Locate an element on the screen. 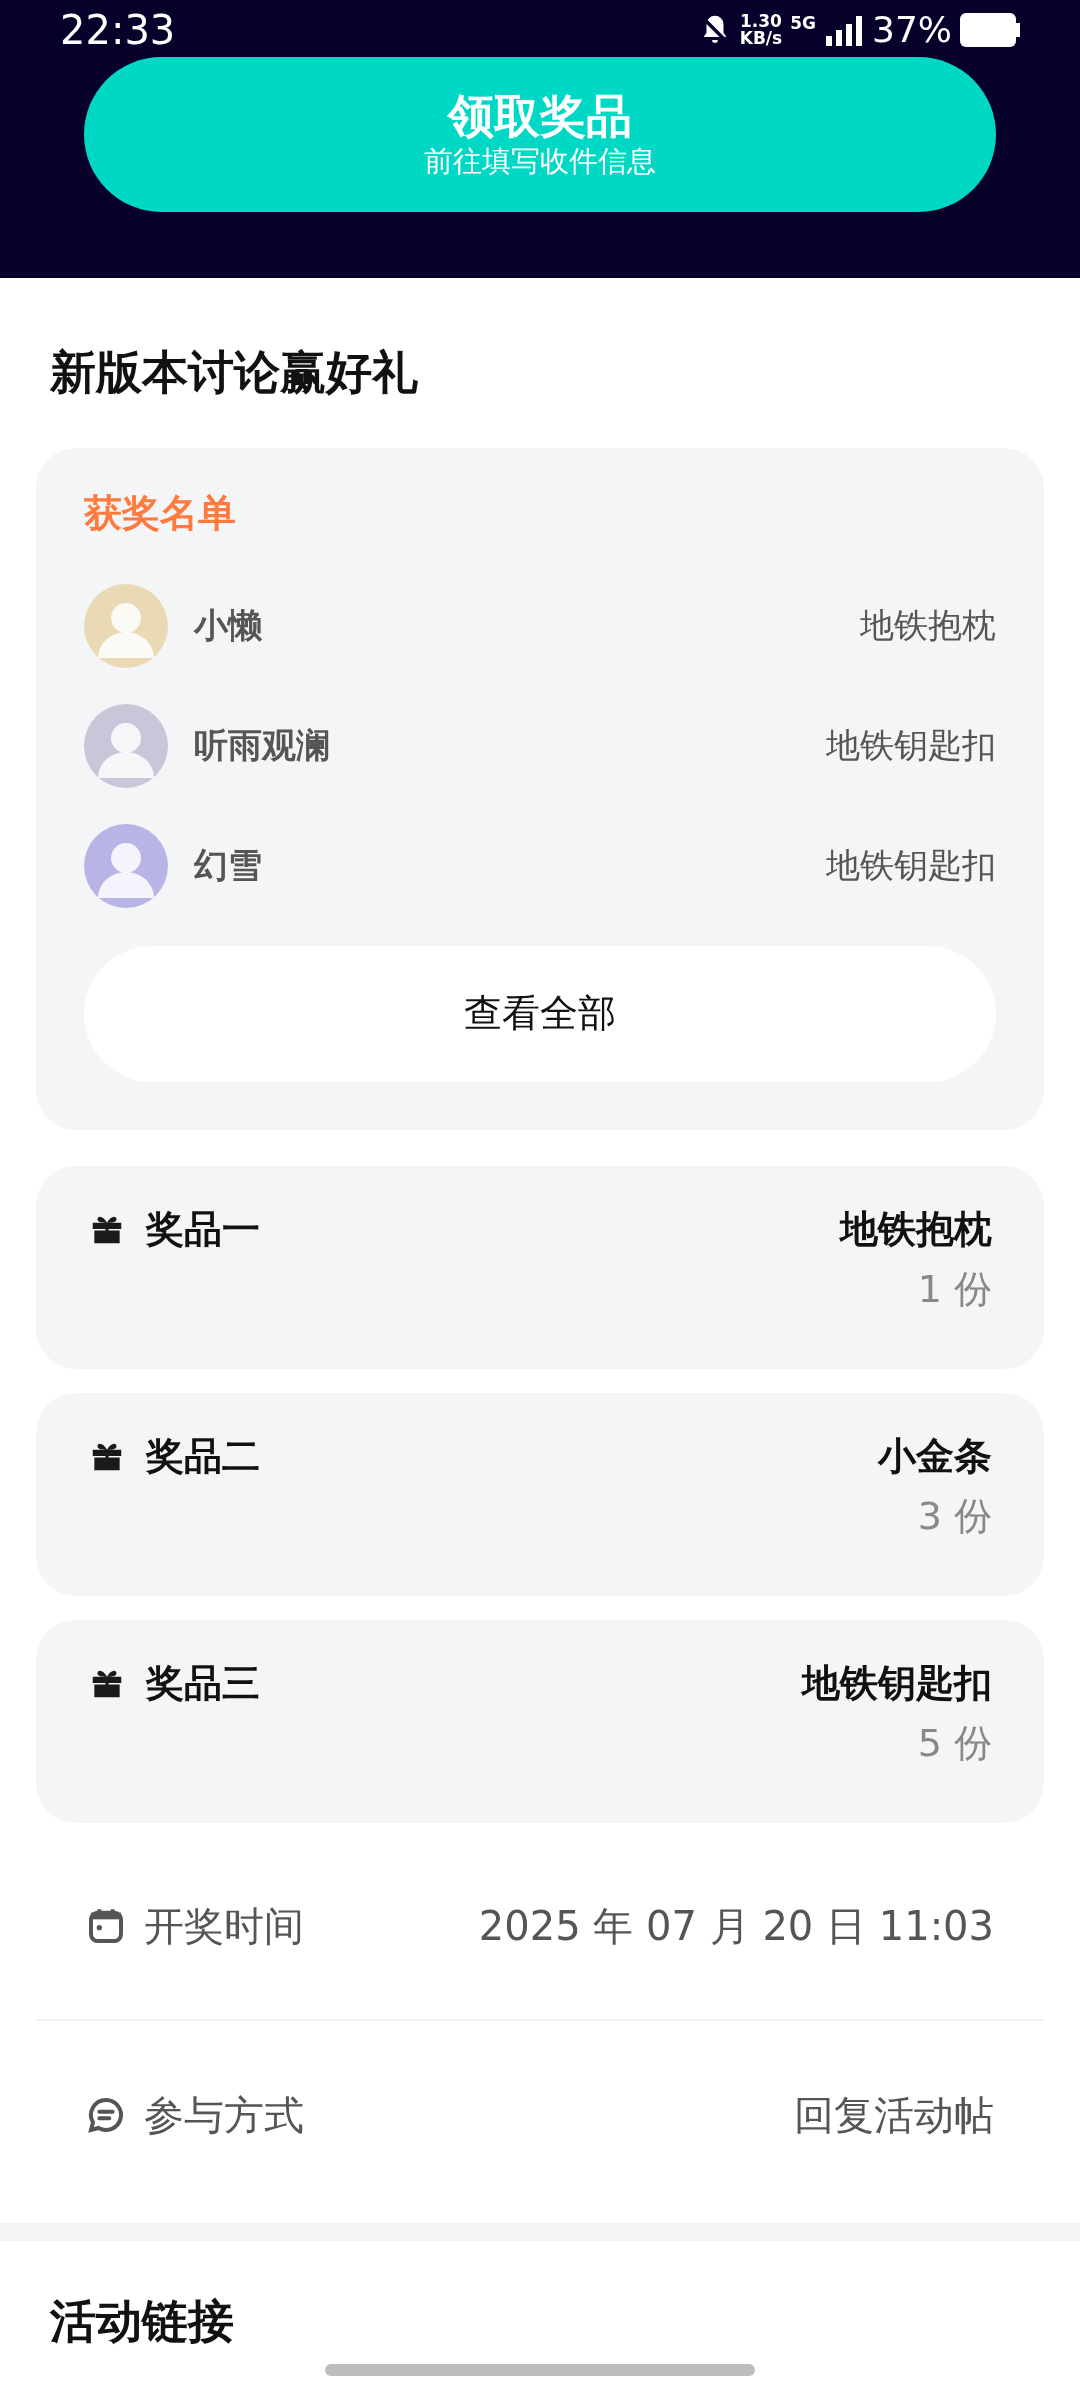 This screenshot has width=1080, height=2400. battery-icon is located at coordinates (990, 30).